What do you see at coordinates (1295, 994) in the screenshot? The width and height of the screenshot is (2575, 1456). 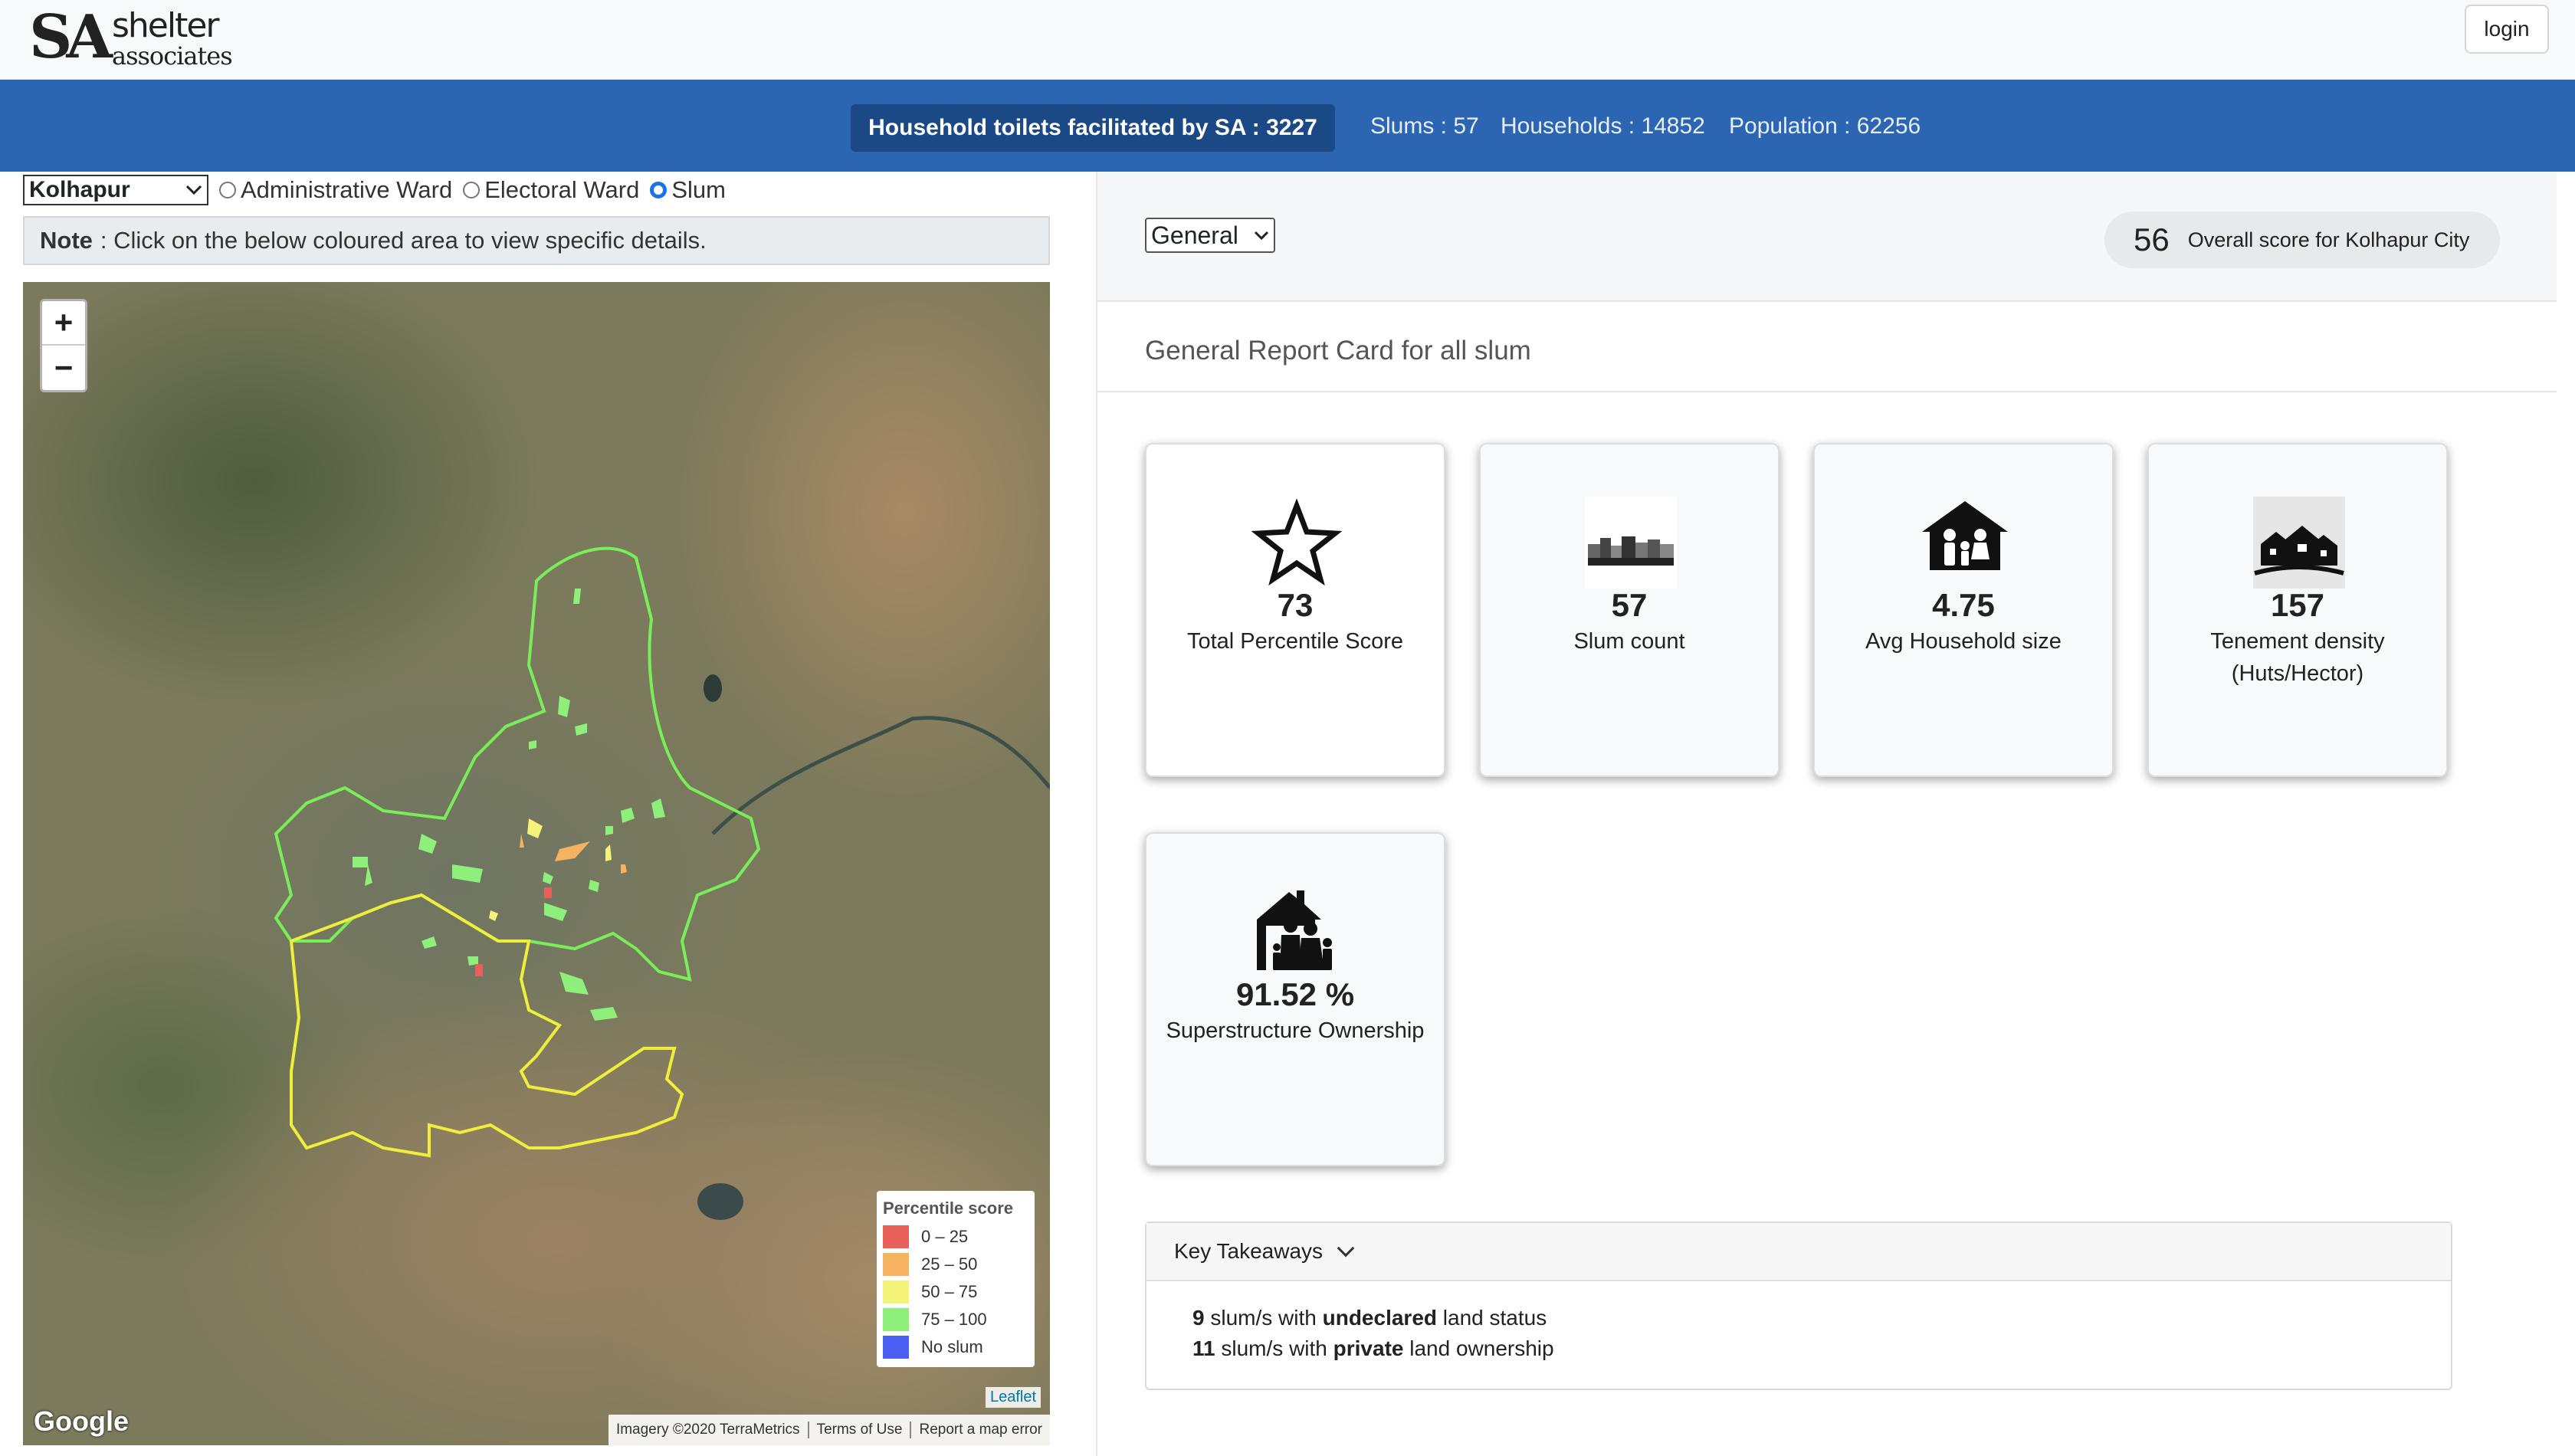 I see `card-value: 91.52 %` at bounding box center [1295, 994].